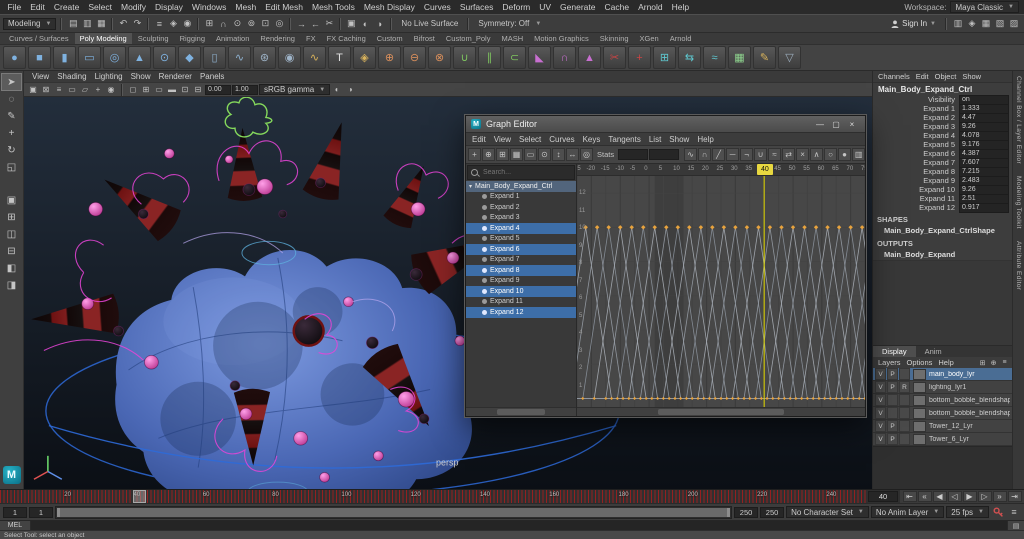 The width and height of the screenshot is (1024, 539). Describe the element at coordinates (11, 116) in the screenshot. I see `paint-select-tool: ✎` at that location.